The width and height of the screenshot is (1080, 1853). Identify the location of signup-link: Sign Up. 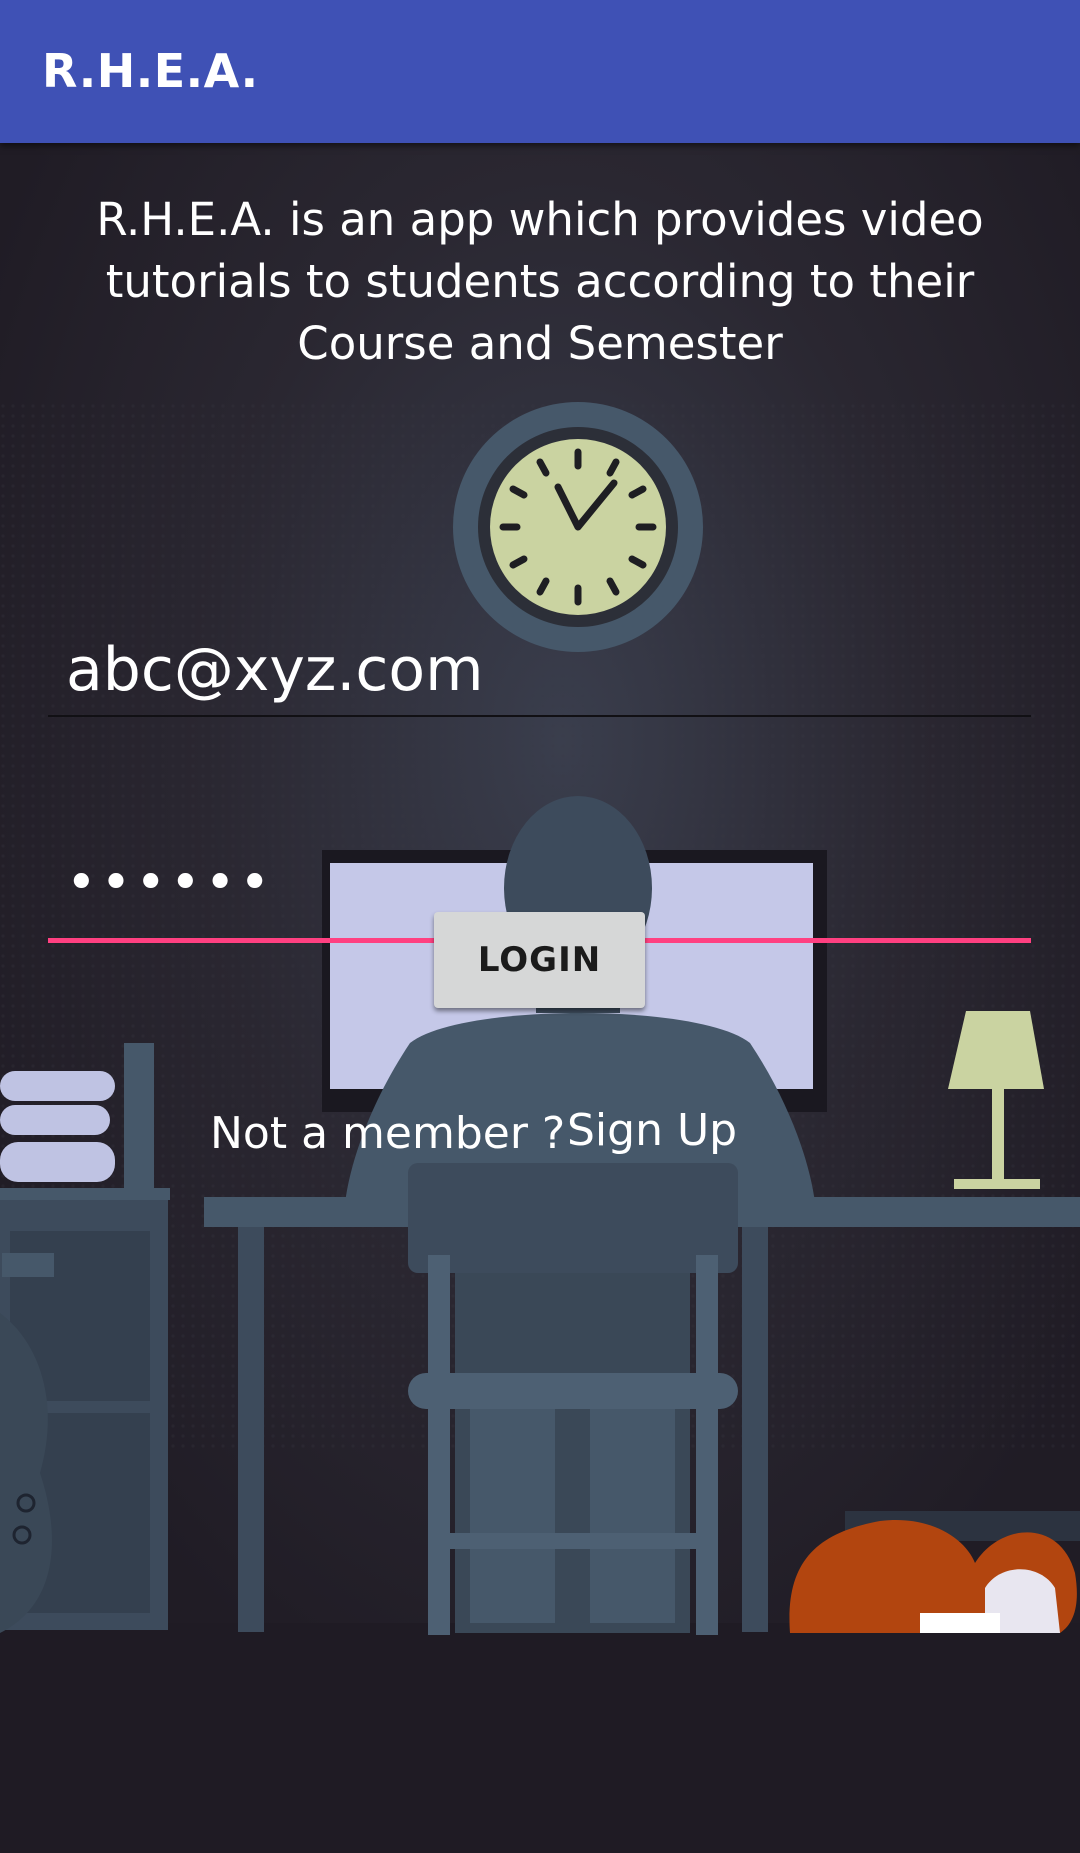
(652, 1130).